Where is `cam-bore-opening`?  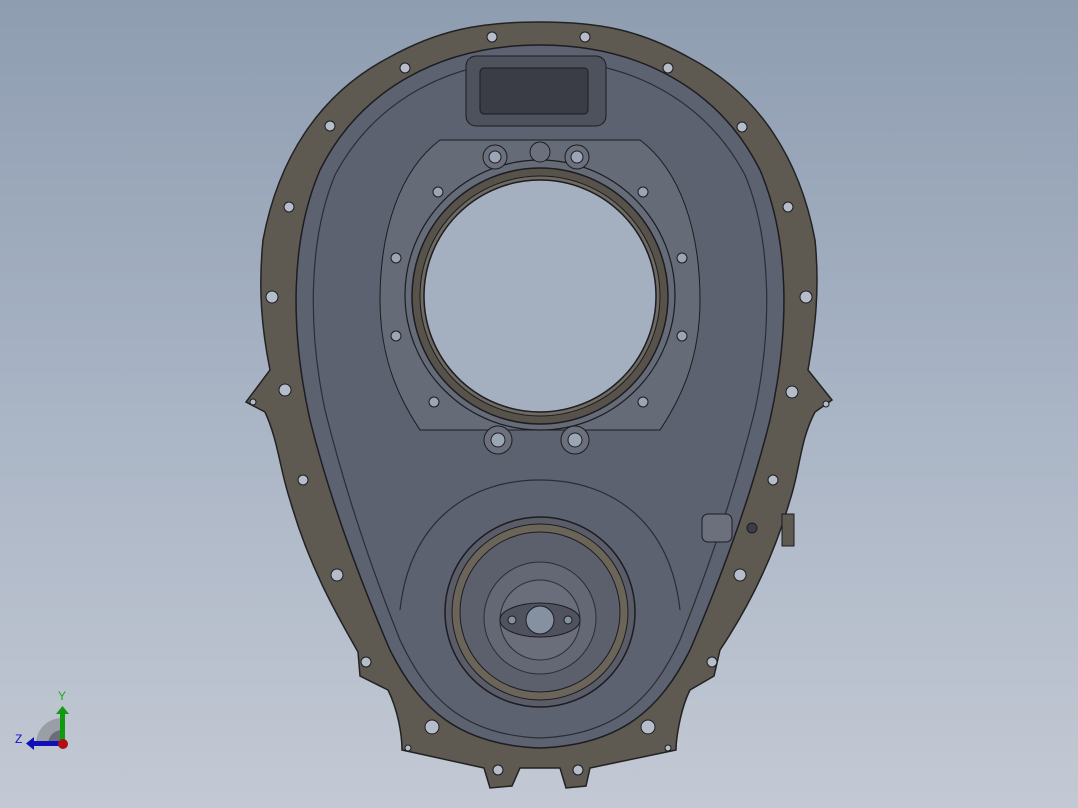 cam-bore-opening is located at coordinates (540, 296).